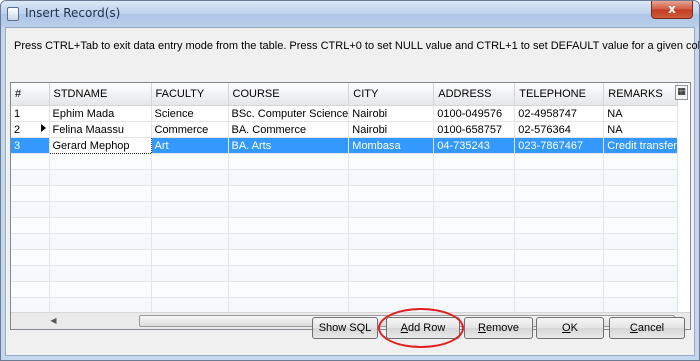 This screenshot has width=700, height=361. What do you see at coordinates (559, 129) in the screenshot?
I see `telephone-cell: 02-576364` at bounding box center [559, 129].